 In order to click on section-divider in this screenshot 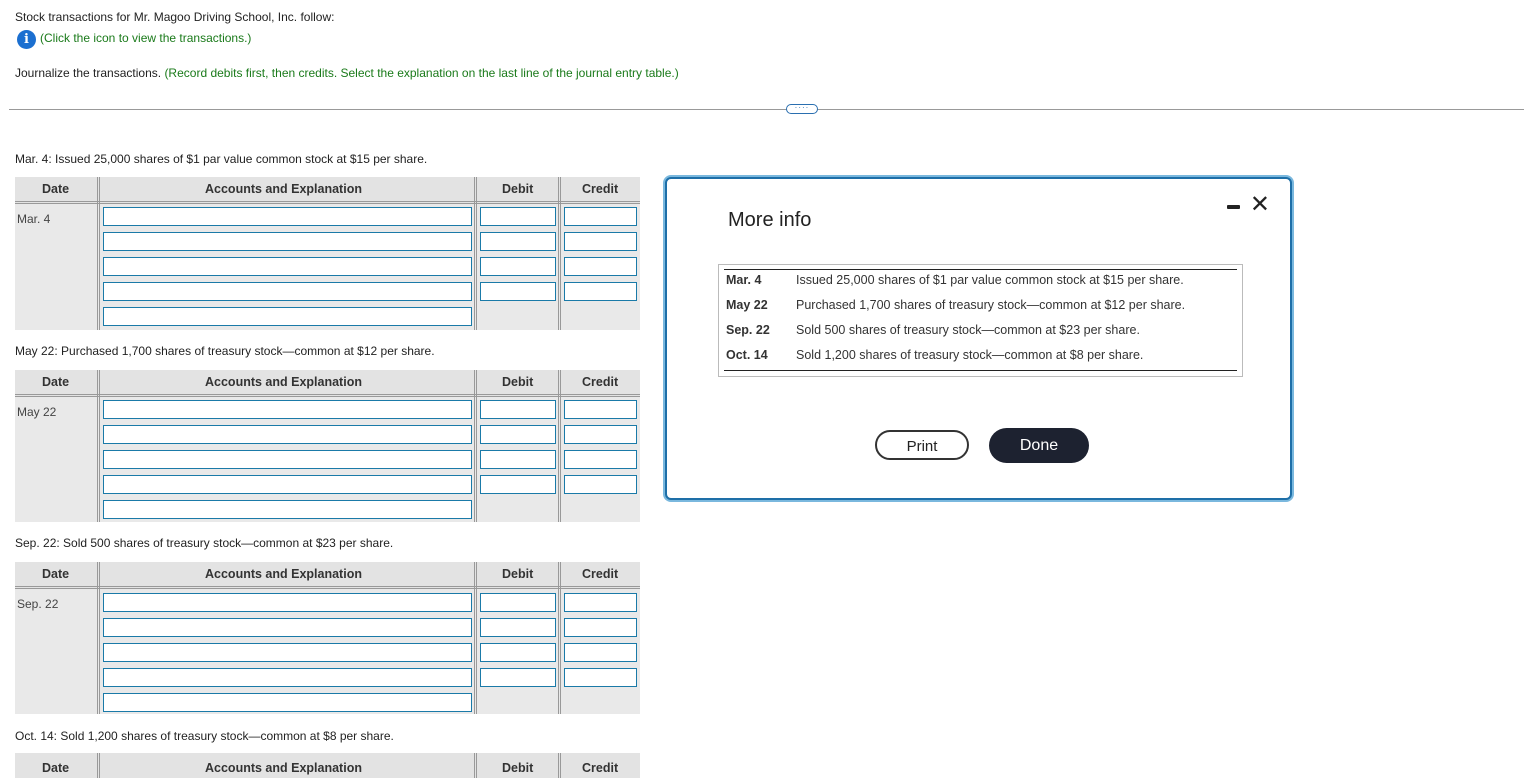, I will do `click(766, 109)`.